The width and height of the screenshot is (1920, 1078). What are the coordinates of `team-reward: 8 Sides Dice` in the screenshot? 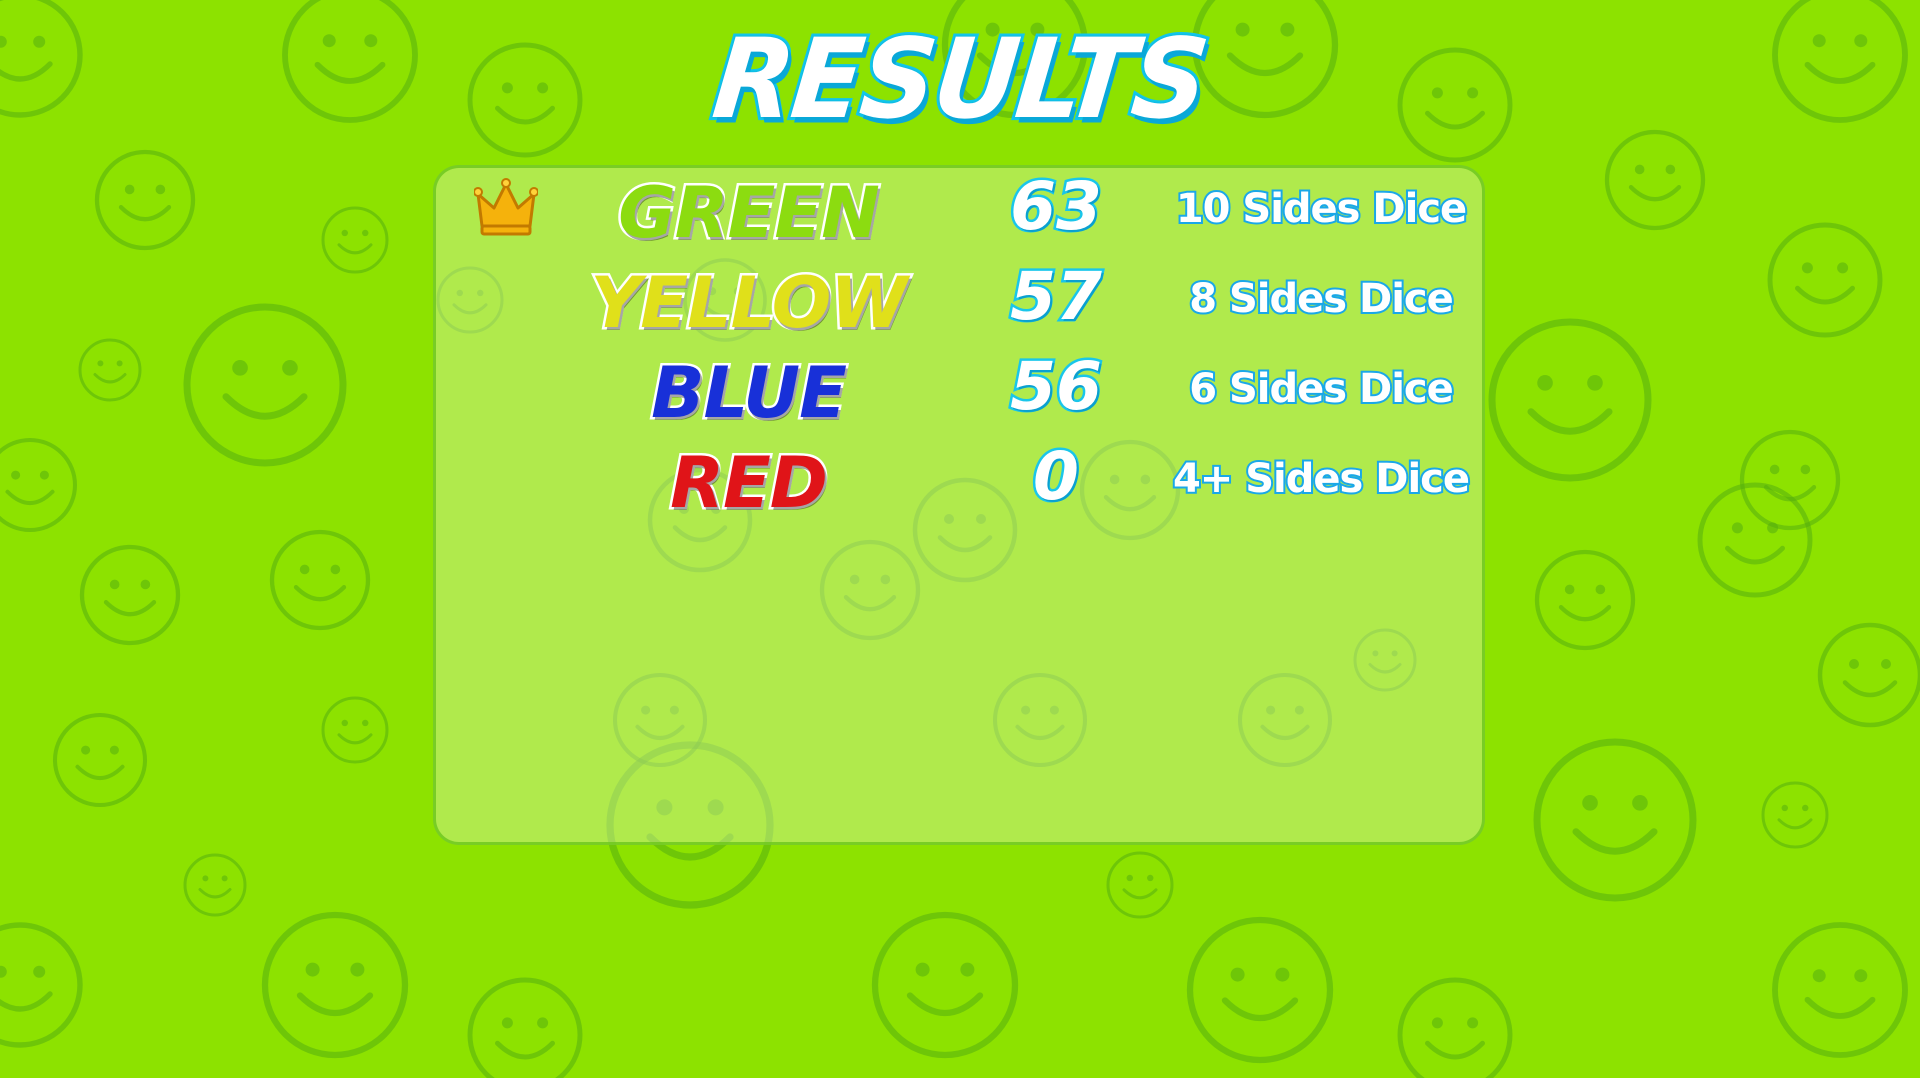 It's located at (1321, 299).